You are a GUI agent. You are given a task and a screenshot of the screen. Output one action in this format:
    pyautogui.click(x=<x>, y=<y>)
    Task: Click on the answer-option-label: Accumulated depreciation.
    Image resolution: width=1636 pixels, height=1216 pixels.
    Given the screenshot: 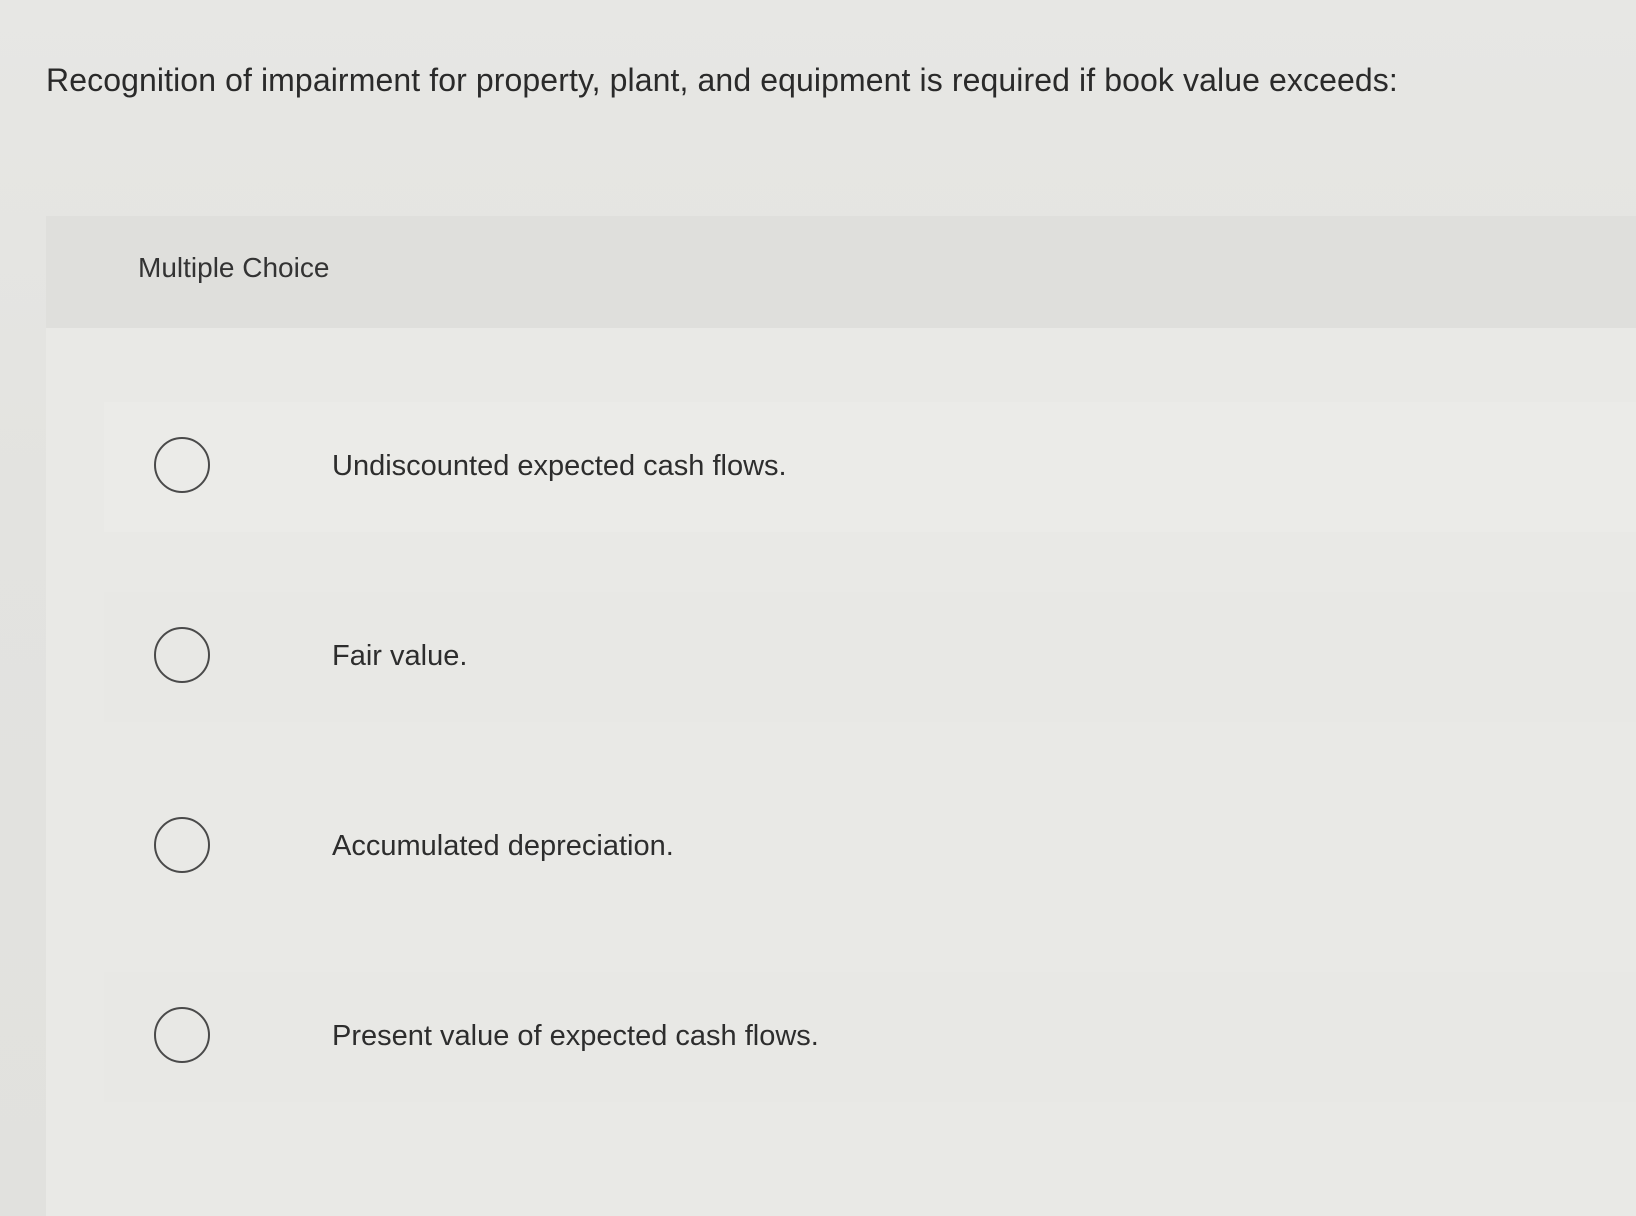 What is the action you would take?
    pyautogui.click(x=503, y=846)
    